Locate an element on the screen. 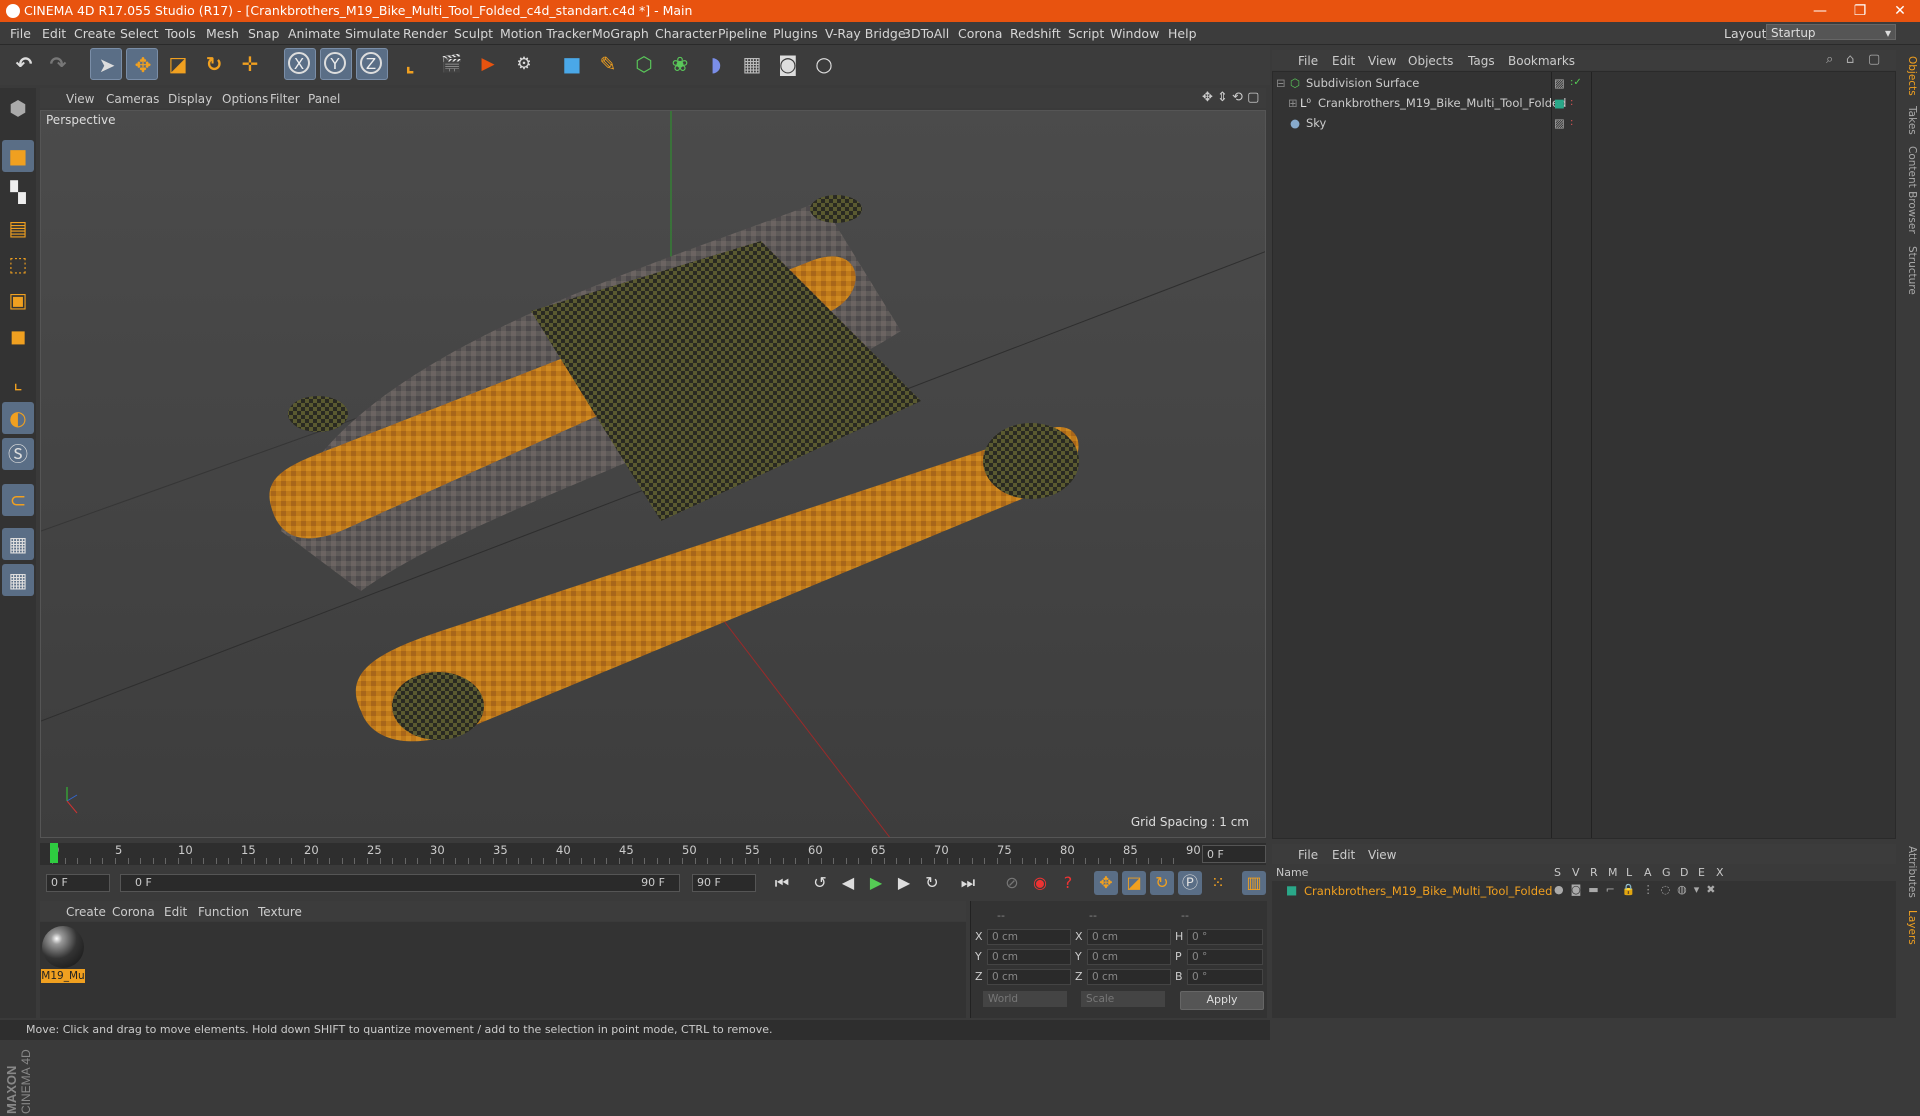 The width and height of the screenshot is (1920, 1116). play-button: ▶ is located at coordinates (876, 883).